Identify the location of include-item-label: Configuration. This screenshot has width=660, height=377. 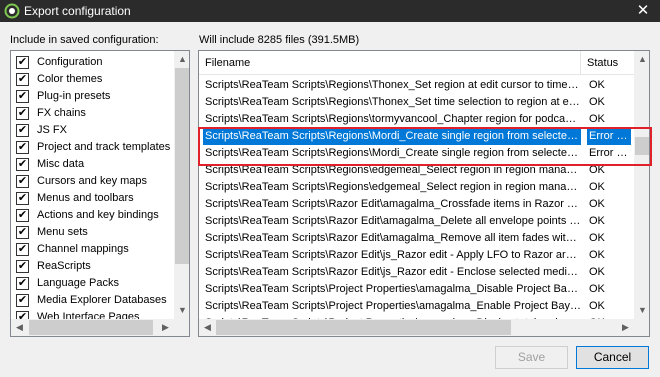
(70, 62).